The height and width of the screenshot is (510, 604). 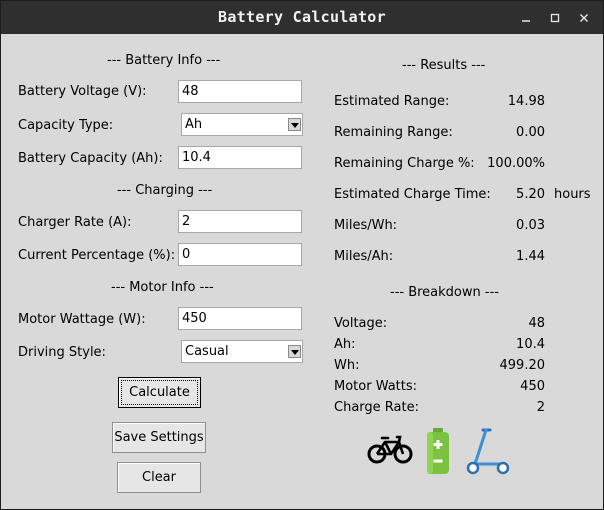 I want to click on breakdown-wh-value: 499.20, so click(x=522, y=365).